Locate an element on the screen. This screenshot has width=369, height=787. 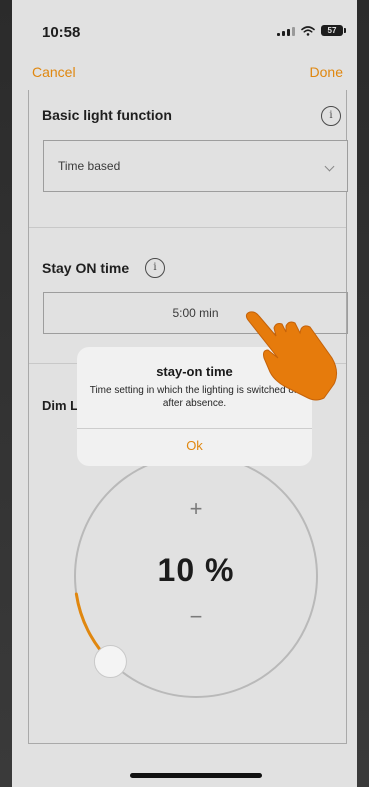
battery-icon: 57 is located at coordinates (333, 30).